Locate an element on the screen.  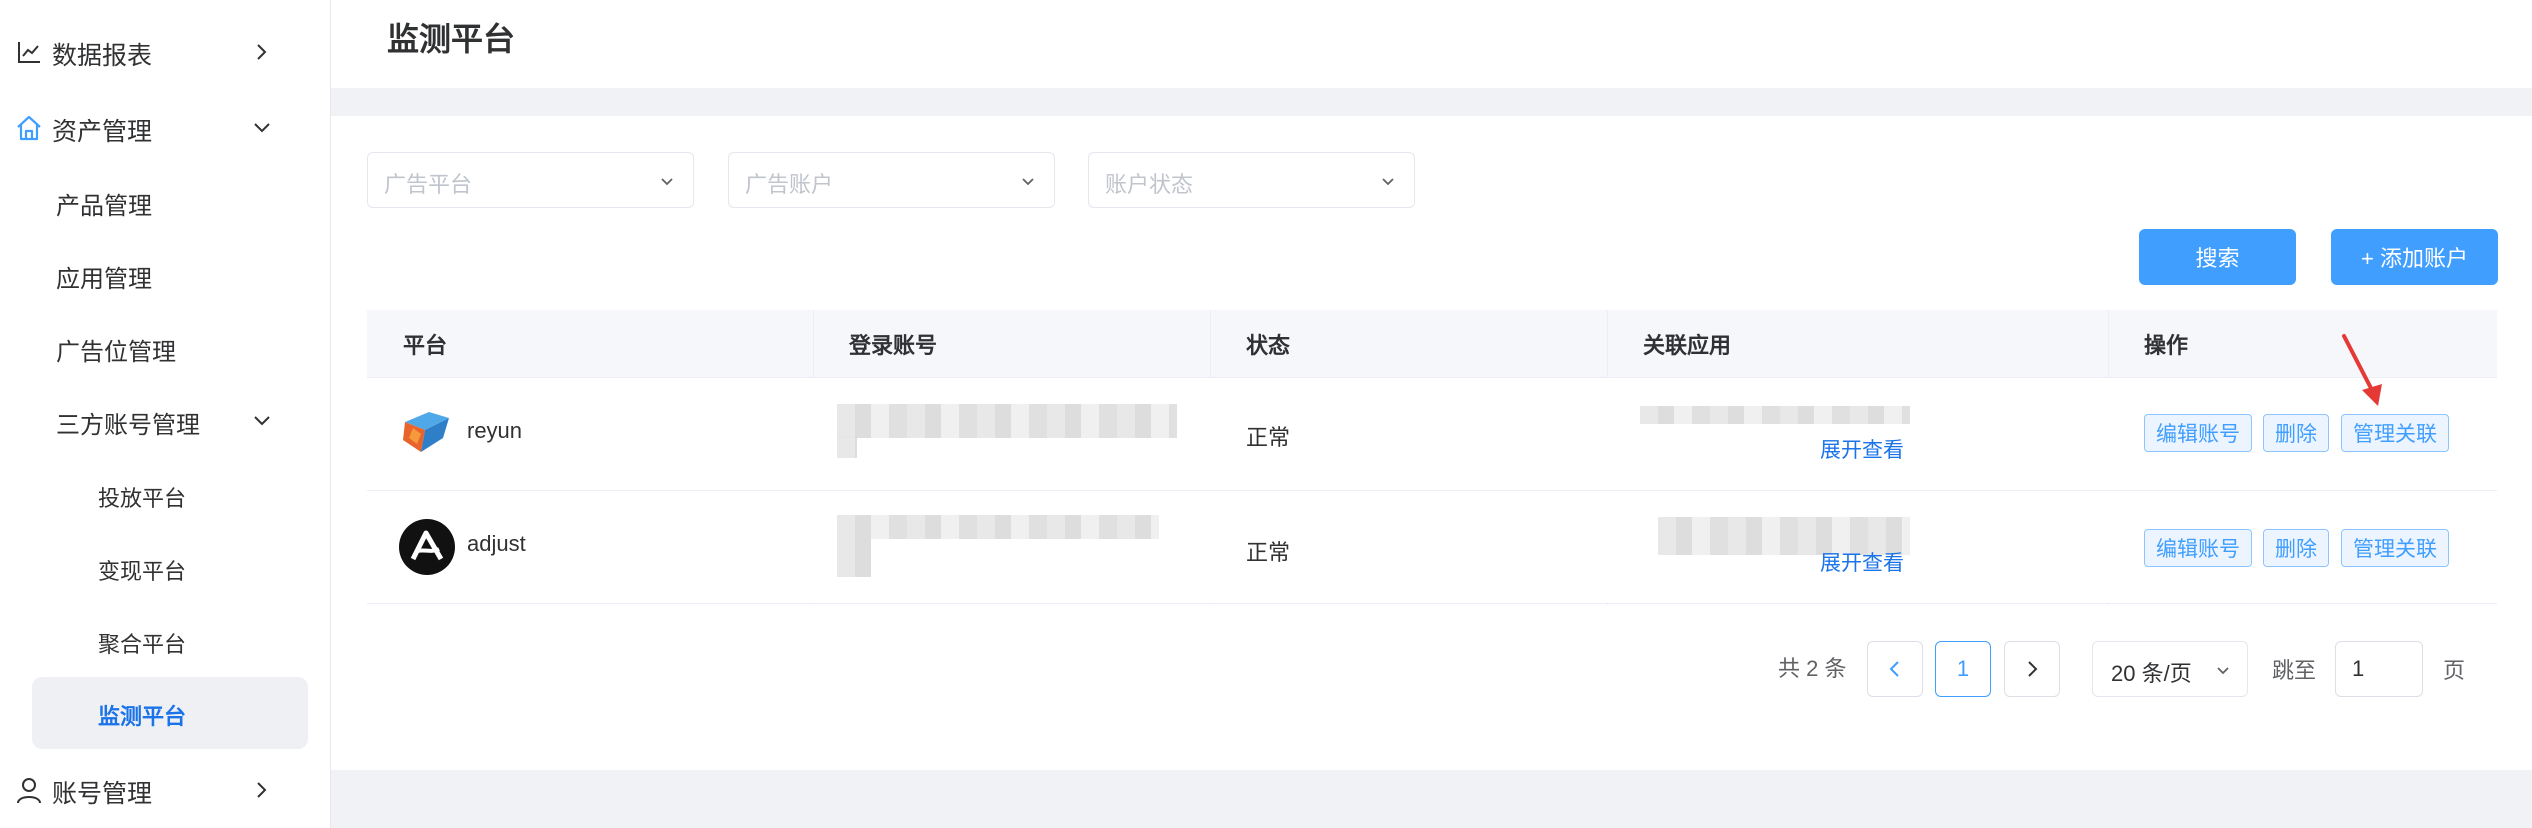
sidebar-item-label: 资产管理 is located at coordinates (102, 132).